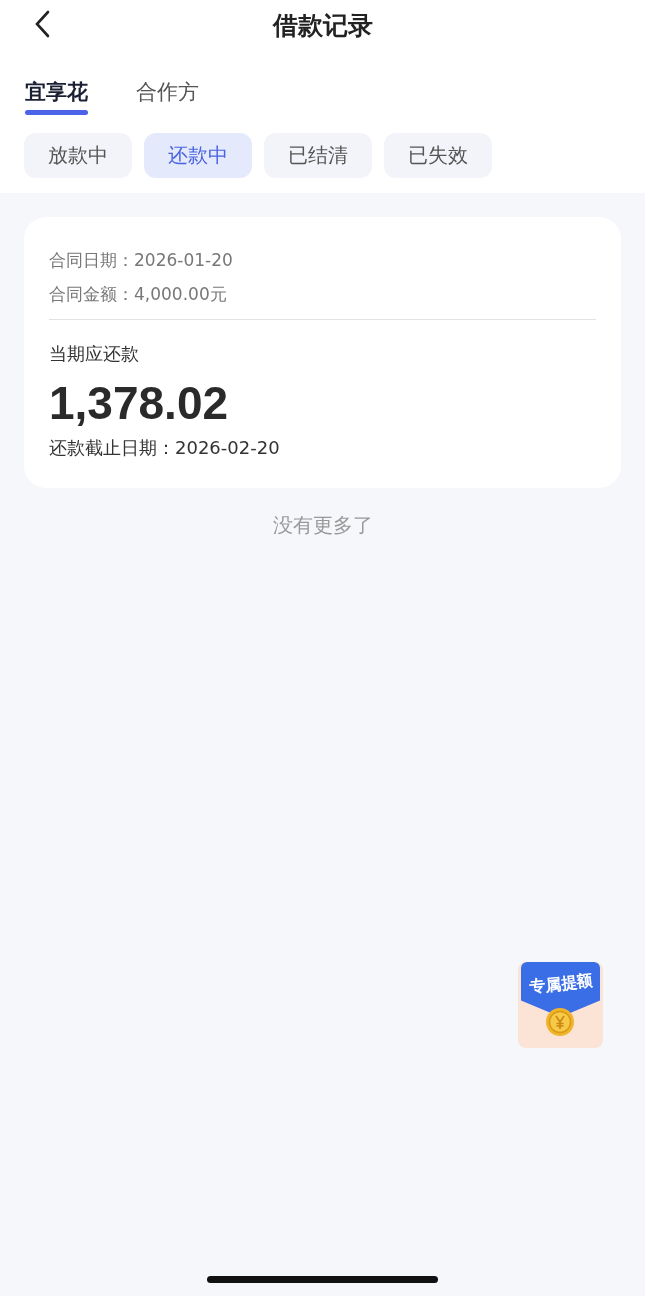 The height and width of the screenshot is (1296, 645). What do you see at coordinates (560, 1022) in the screenshot?
I see `coin-icon` at bounding box center [560, 1022].